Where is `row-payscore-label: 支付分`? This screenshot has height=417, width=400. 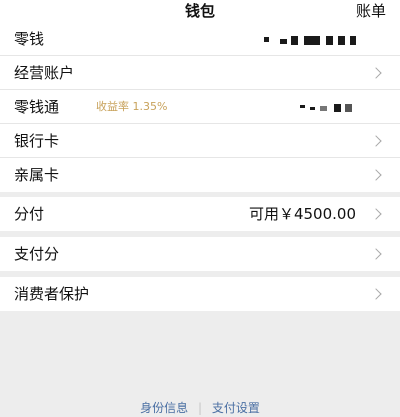 row-payscore-label: 支付分 is located at coordinates (37, 254).